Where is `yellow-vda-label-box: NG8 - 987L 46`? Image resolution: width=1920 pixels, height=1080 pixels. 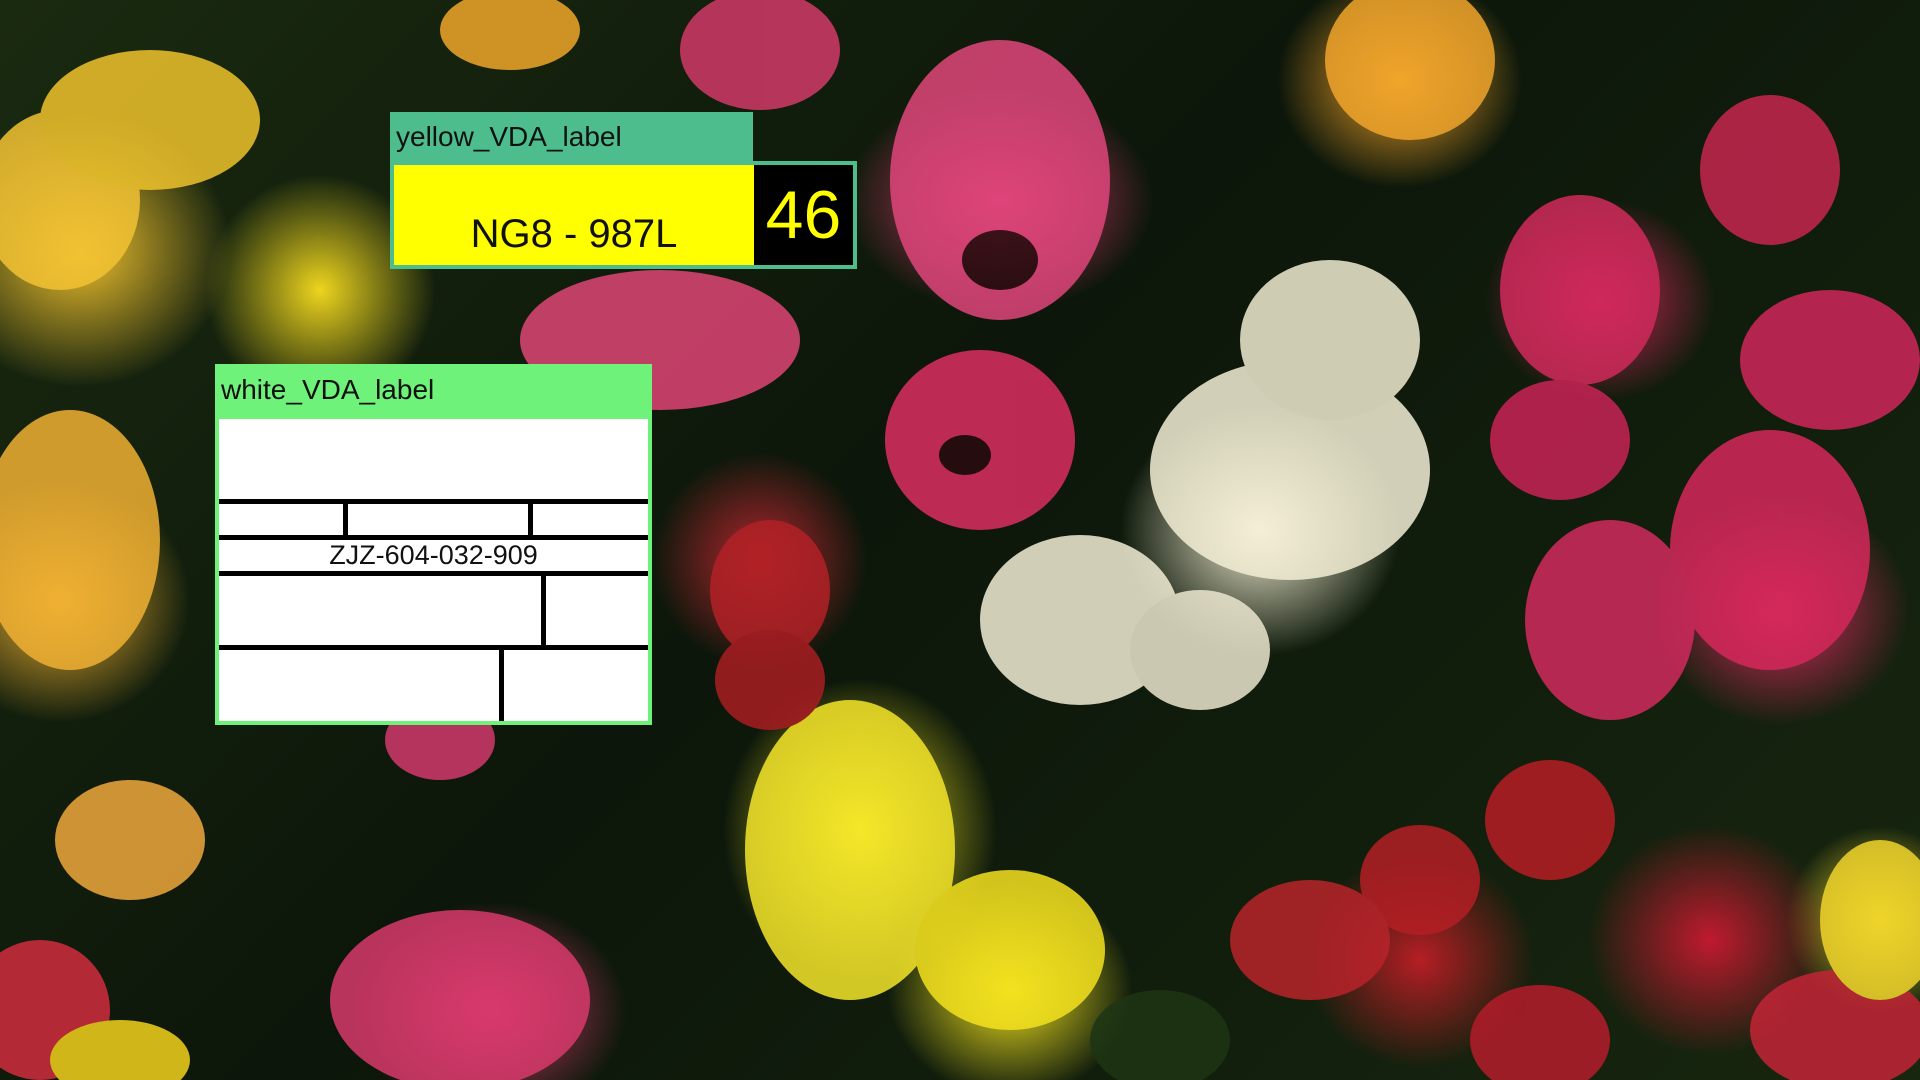 yellow-vda-label-box: NG8 - 987L 46 is located at coordinates (623, 215).